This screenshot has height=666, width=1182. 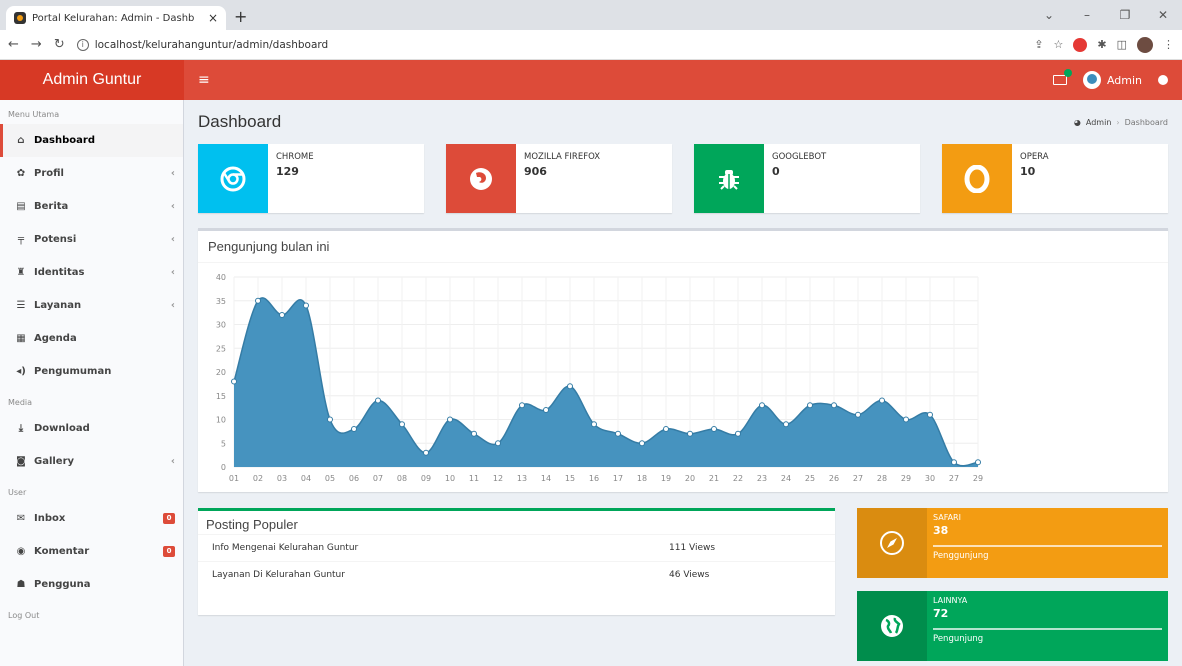 What do you see at coordinates (82, 44) in the screenshot?
I see `site-info-icon: i` at bounding box center [82, 44].